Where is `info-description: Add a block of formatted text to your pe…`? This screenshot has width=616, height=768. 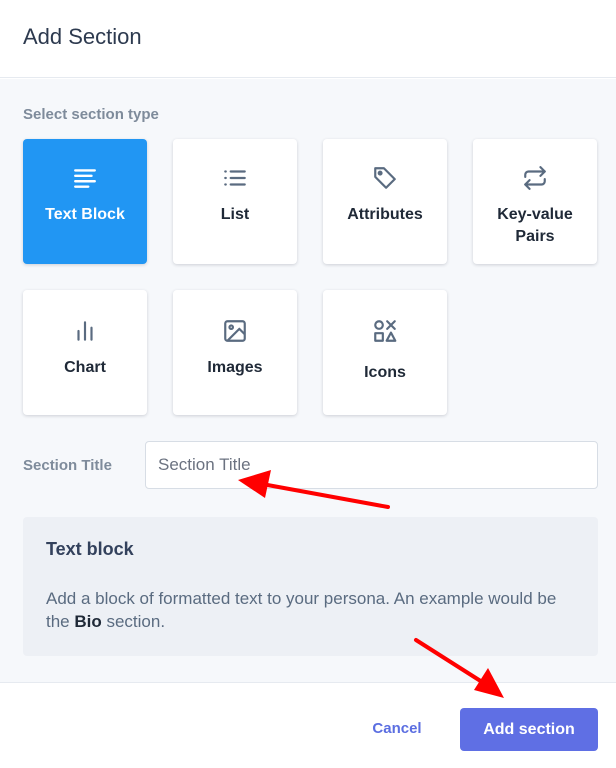
info-description: Add a block of formatted text to your pe… is located at coordinates (311, 610).